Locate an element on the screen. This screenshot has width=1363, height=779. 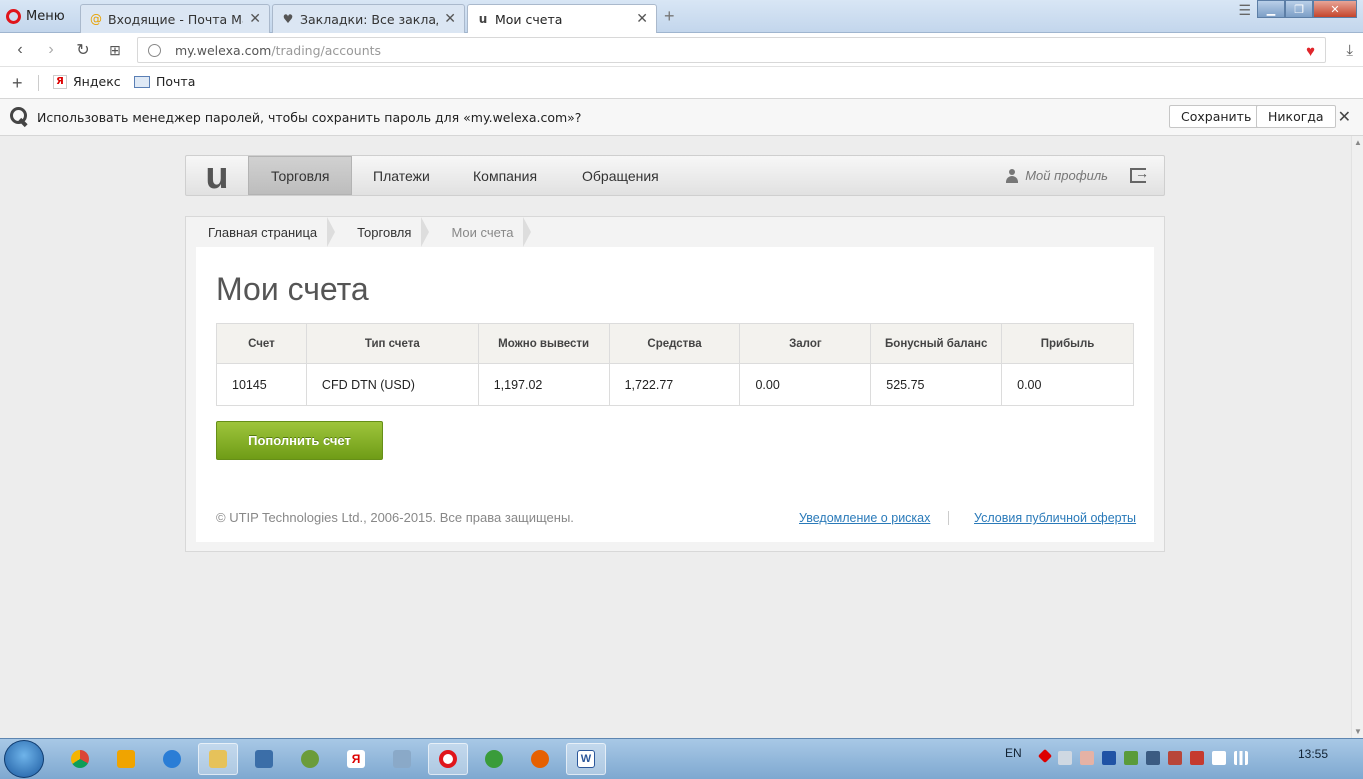
media-player-icon is located at coordinates (126, 759).